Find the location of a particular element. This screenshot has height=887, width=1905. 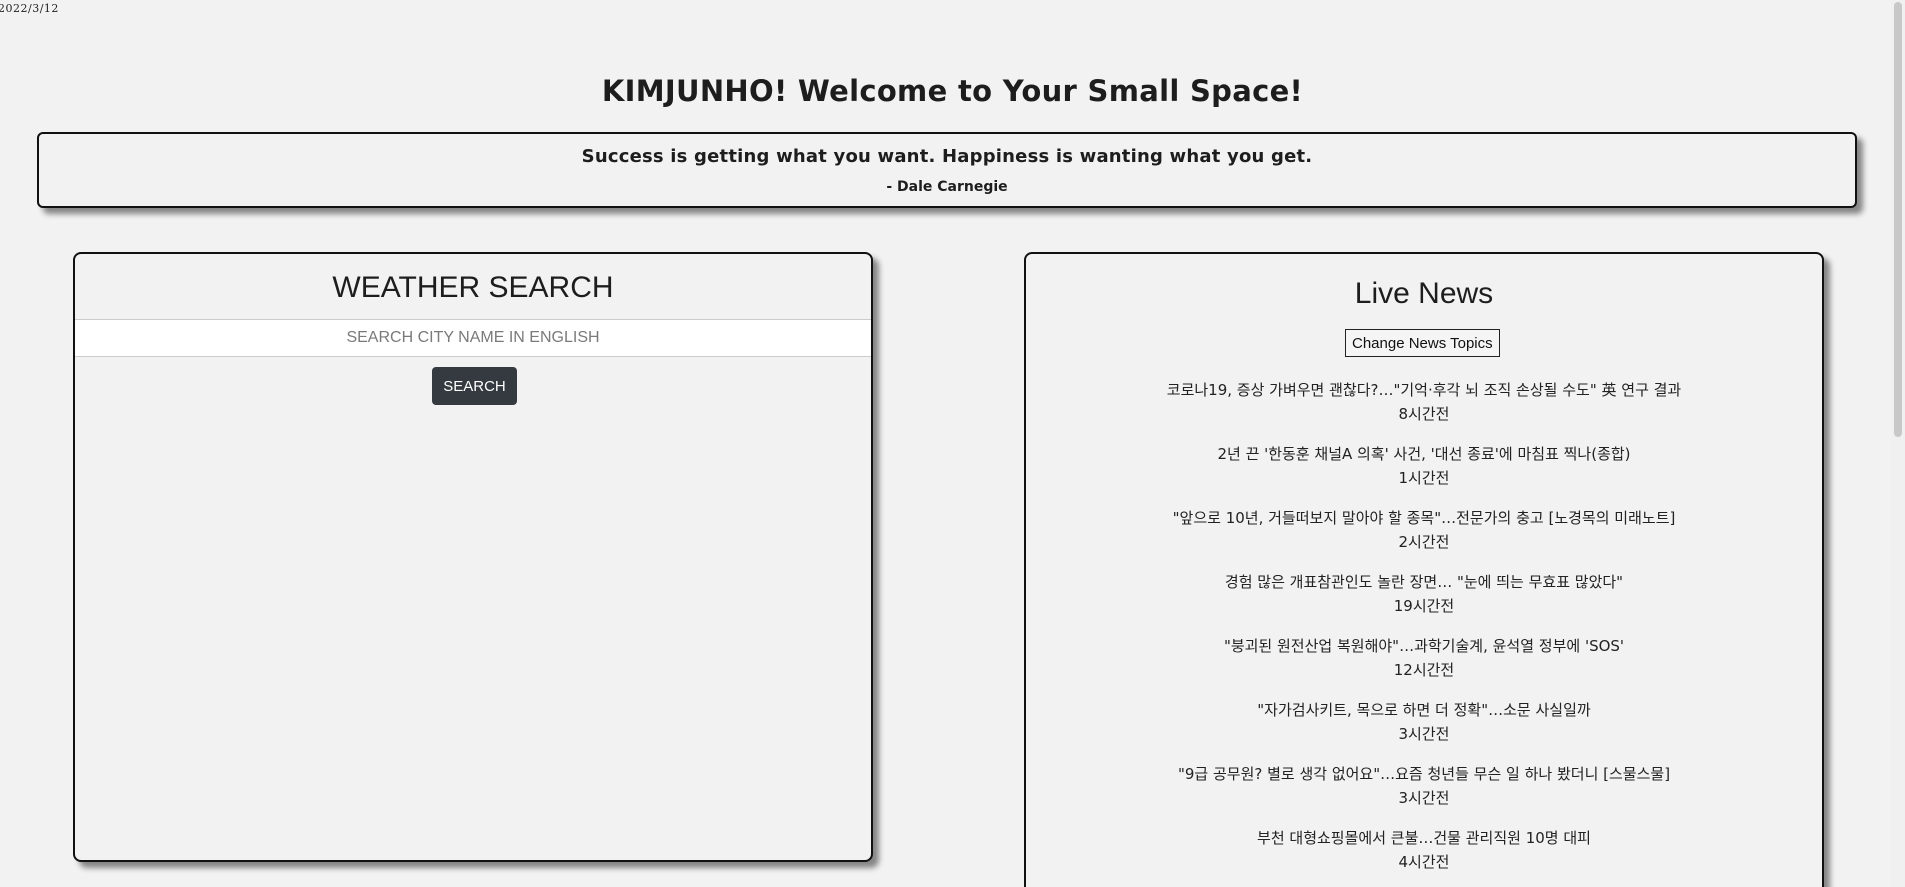

news-time: 12시간전 is located at coordinates (1424, 670).